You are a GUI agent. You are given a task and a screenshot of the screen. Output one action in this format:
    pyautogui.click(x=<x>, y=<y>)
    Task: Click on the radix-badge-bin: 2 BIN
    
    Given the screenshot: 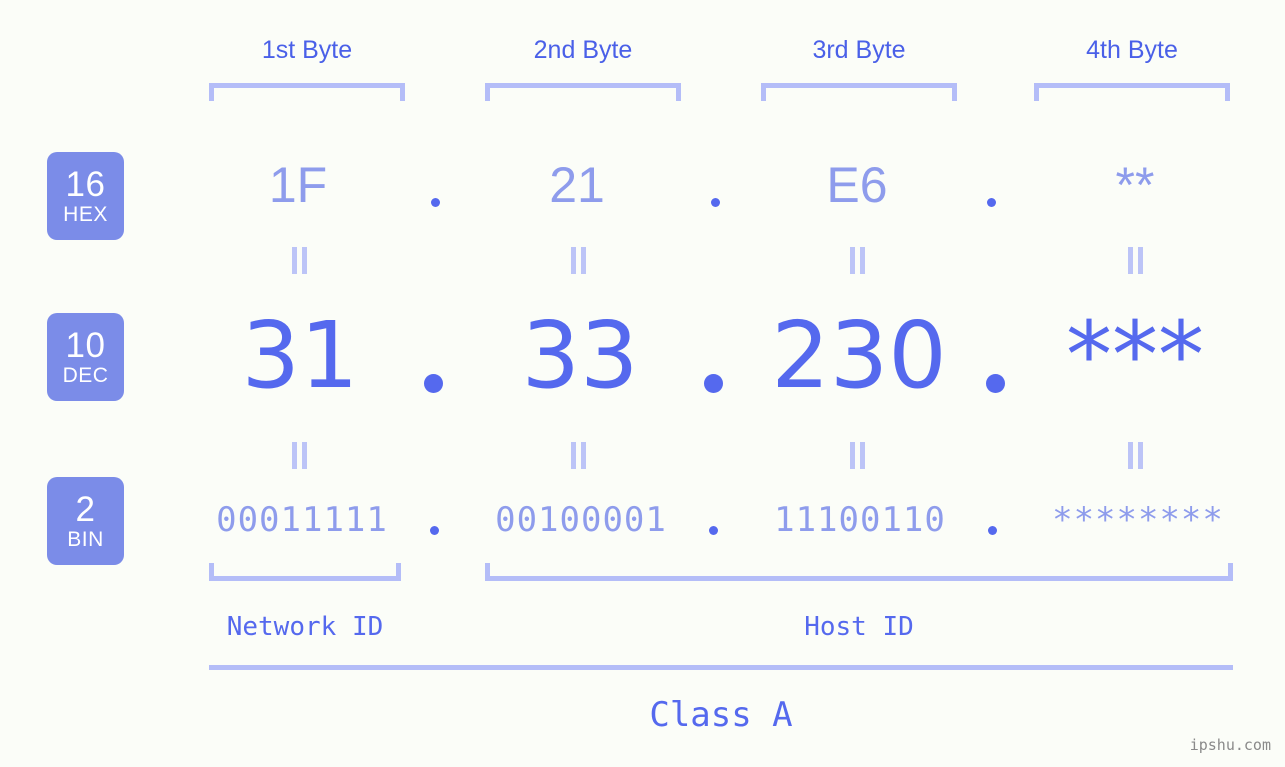 What is the action you would take?
    pyautogui.click(x=85, y=521)
    